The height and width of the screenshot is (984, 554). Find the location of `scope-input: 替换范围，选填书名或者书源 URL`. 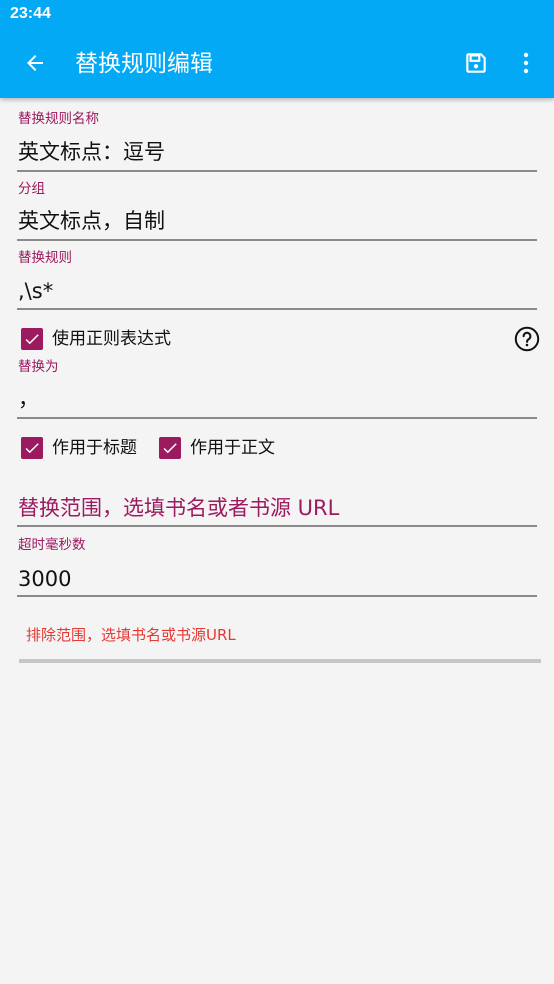

scope-input: 替换范围，选填书名或者书源 URL is located at coordinates (178, 508).